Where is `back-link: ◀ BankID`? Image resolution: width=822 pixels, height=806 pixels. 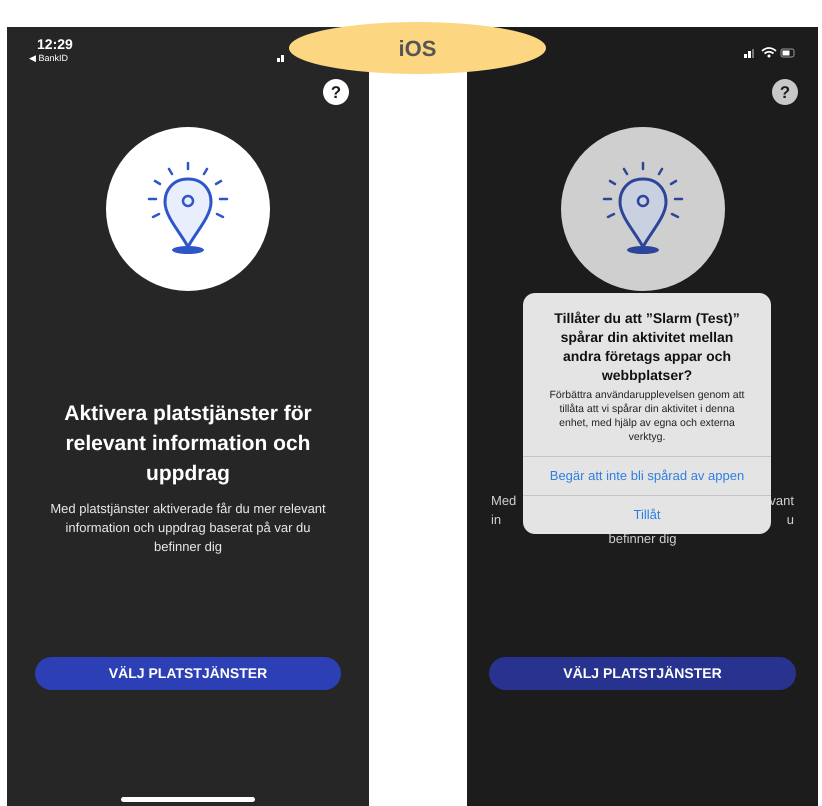 back-link: ◀ BankID is located at coordinates (51, 58).